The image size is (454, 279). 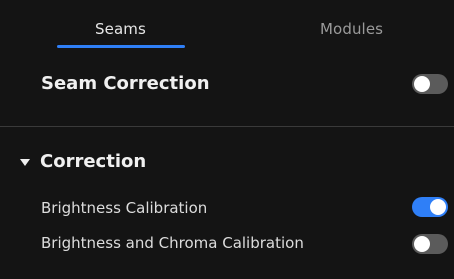 I want to click on caret-down-icon, so click(x=25, y=162).